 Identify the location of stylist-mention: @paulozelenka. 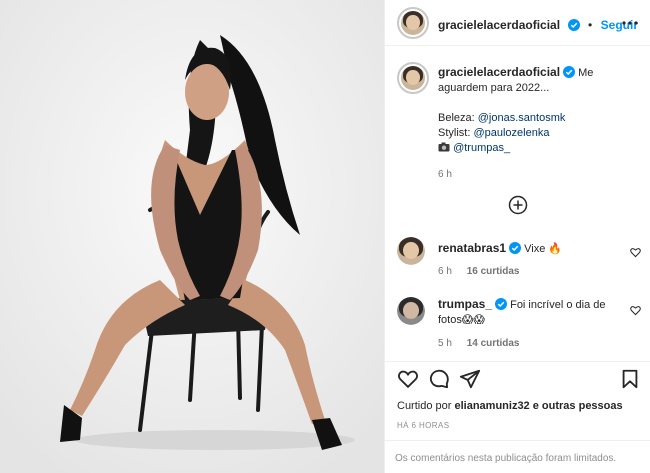
(511, 133).